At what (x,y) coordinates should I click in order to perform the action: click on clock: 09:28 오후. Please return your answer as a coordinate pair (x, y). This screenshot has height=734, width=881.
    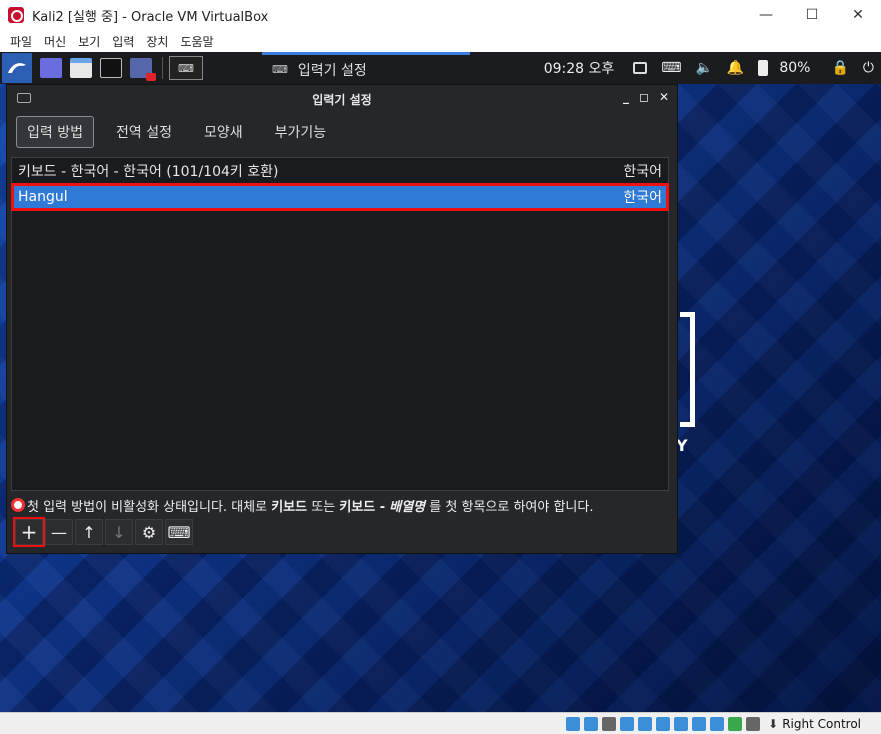
    Looking at the image, I should click on (579, 68).